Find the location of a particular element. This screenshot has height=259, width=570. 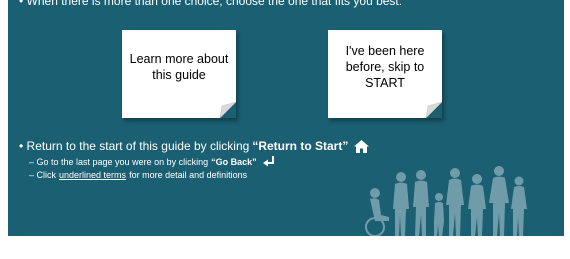

skip-to-start-note-label: I've been here before, skip to START is located at coordinates (385, 67).